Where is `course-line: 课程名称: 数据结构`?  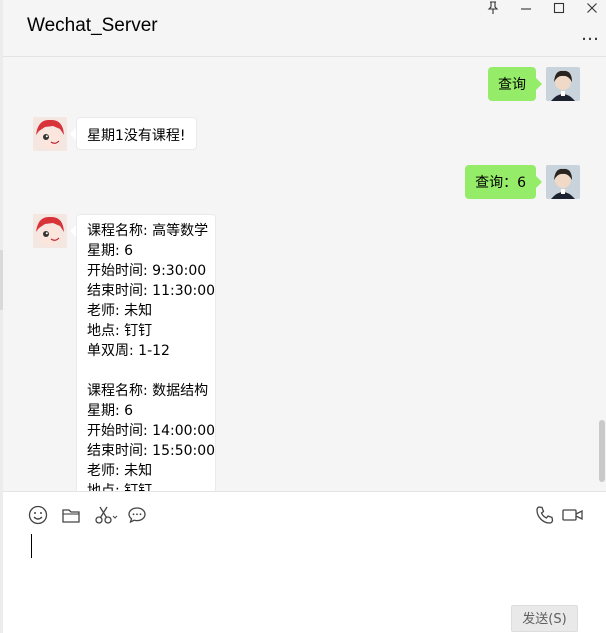 course-line: 课程名称: 数据结构 is located at coordinates (148, 391).